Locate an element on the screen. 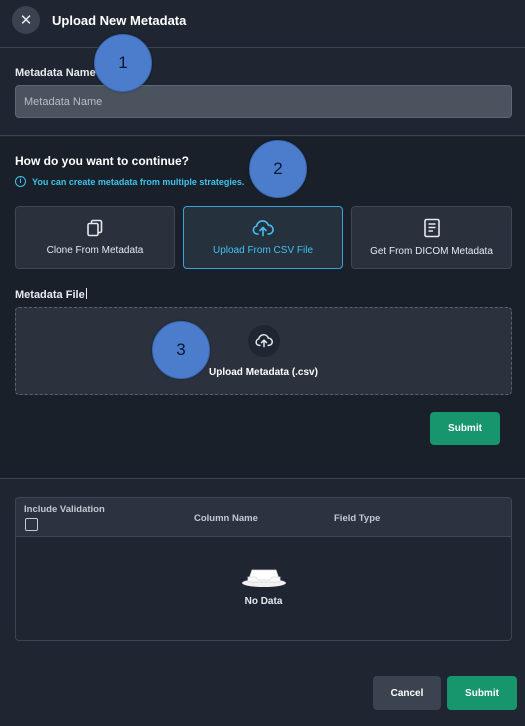 The width and height of the screenshot is (525, 726). step-marker-3: 3 is located at coordinates (181, 350).